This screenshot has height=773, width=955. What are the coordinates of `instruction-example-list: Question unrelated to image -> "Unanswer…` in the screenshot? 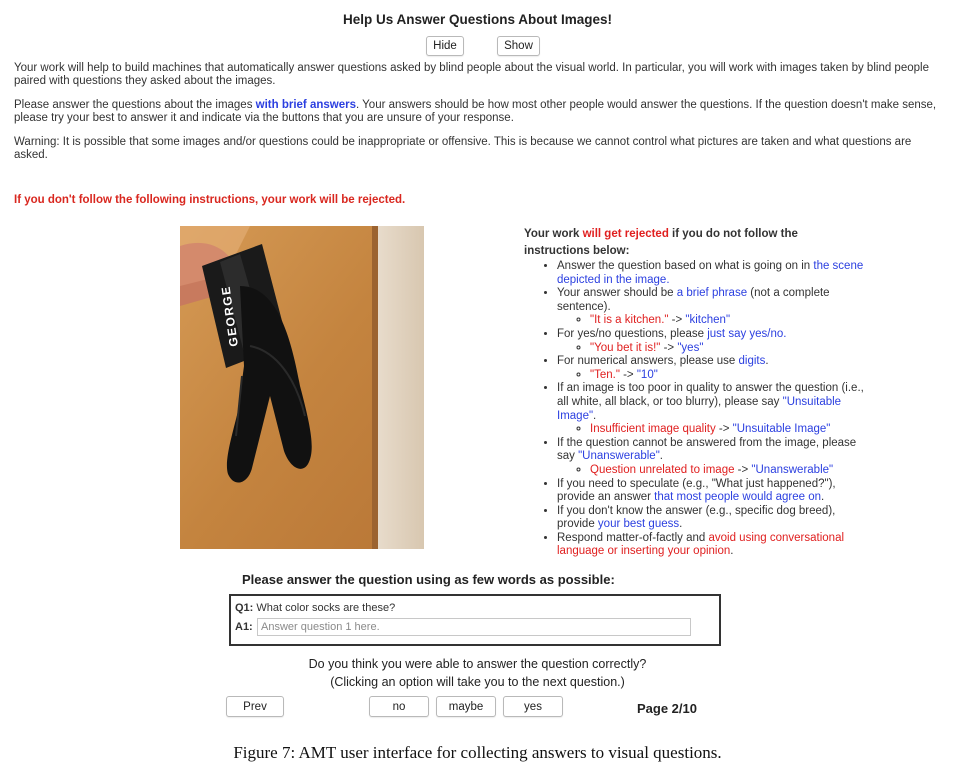 It's located at (710, 471).